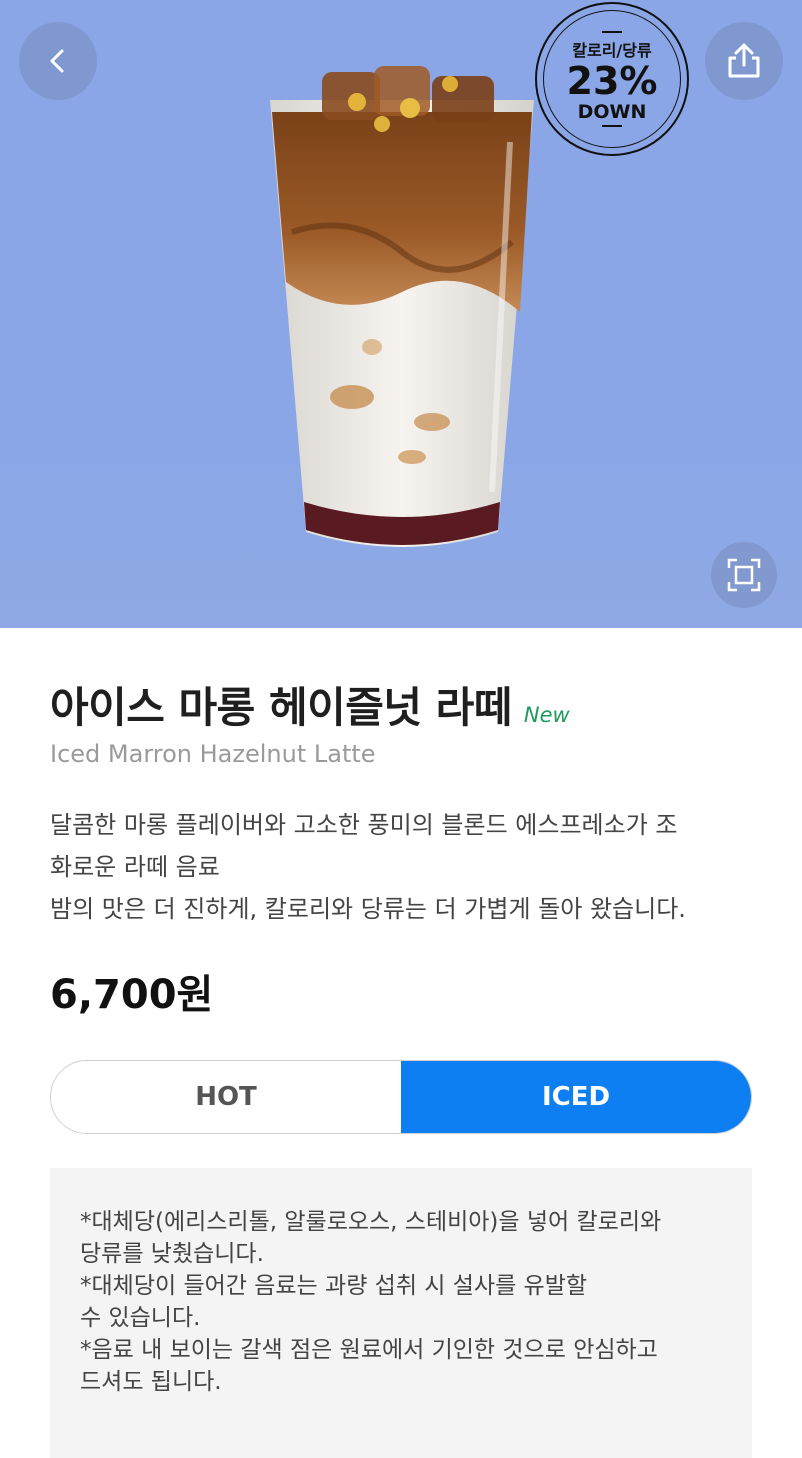 This screenshot has height=1458, width=802. Describe the element at coordinates (226, 1097) in the screenshot. I see `hot-option: HOT` at that location.